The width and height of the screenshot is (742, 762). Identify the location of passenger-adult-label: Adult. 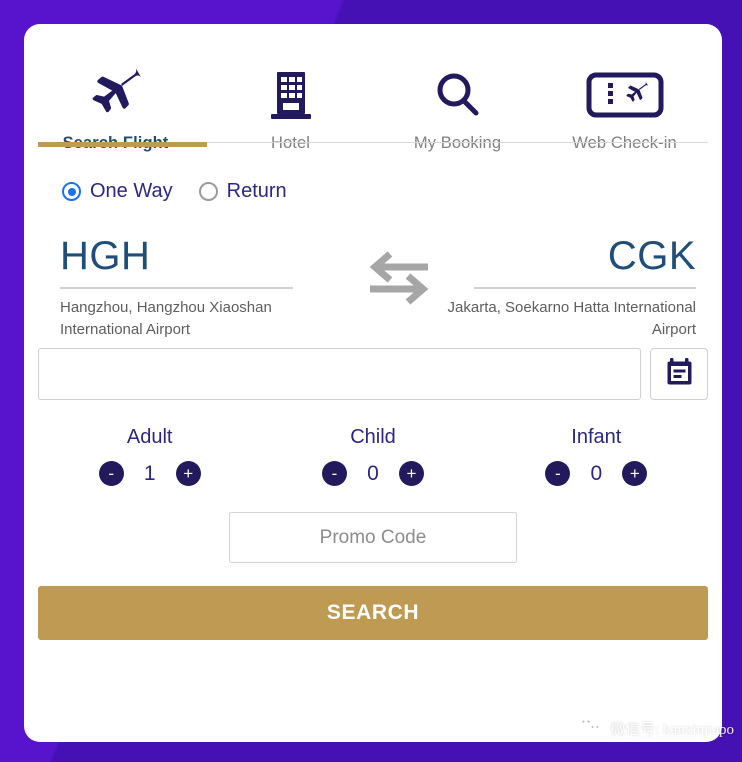
(149, 437).